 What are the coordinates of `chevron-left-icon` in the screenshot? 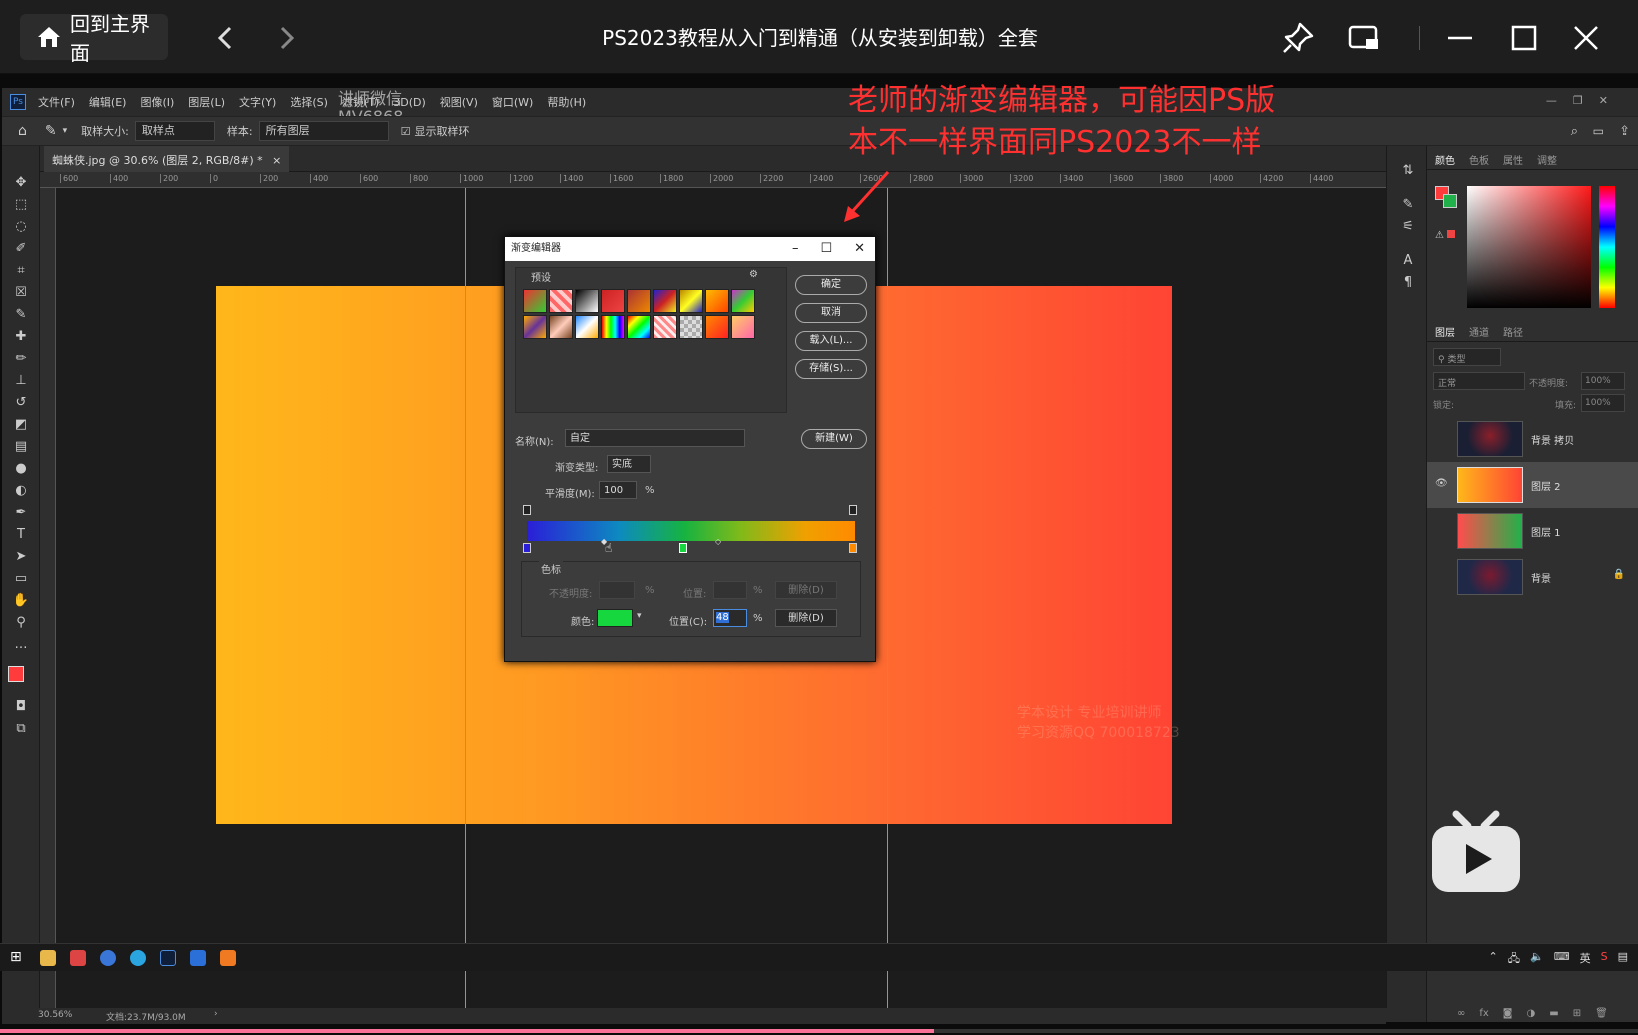 It's located at (226, 38).